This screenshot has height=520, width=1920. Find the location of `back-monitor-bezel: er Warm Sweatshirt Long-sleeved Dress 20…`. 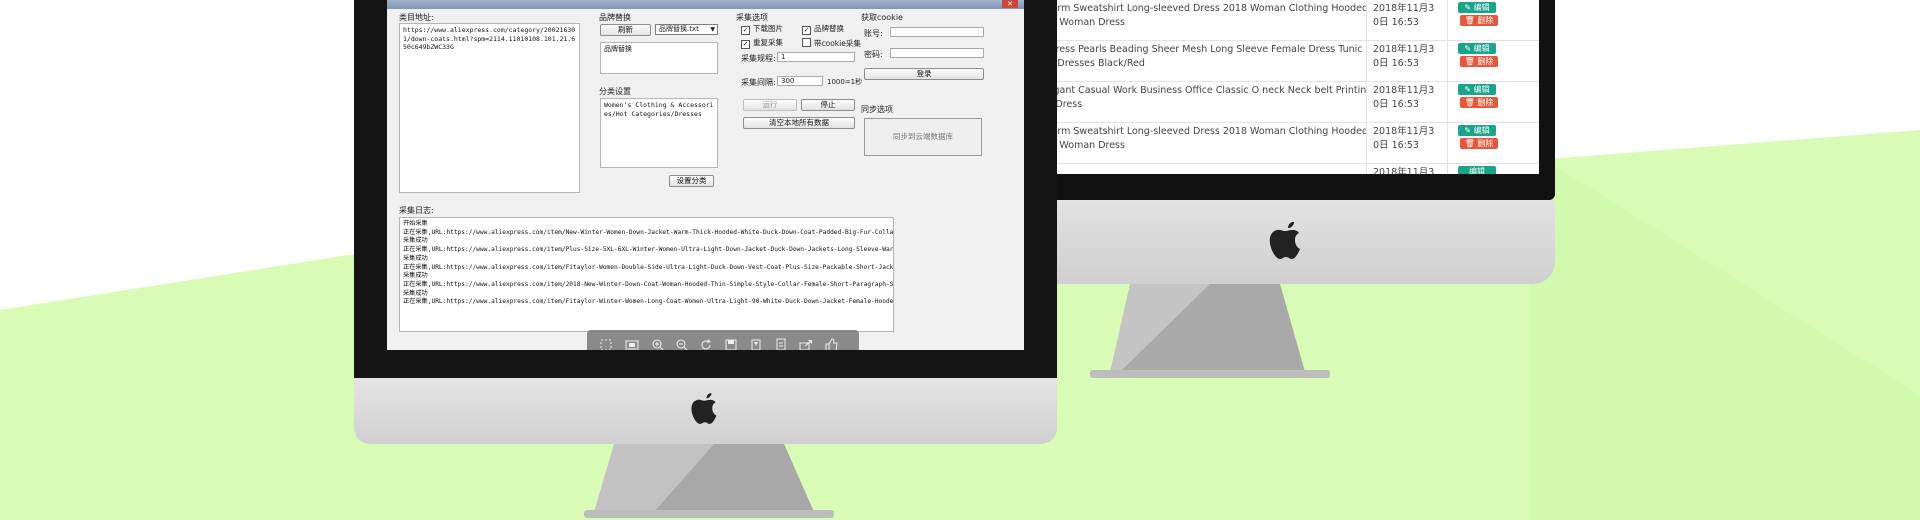

back-monitor-bezel: er Warm Sweatshirt Long-sleeved Dress 20… is located at coordinates (1282, 100).